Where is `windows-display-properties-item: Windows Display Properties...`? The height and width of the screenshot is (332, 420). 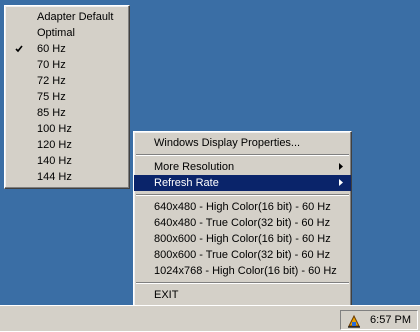 windows-display-properties-item: Windows Display Properties... is located at coordinates (242, 143).